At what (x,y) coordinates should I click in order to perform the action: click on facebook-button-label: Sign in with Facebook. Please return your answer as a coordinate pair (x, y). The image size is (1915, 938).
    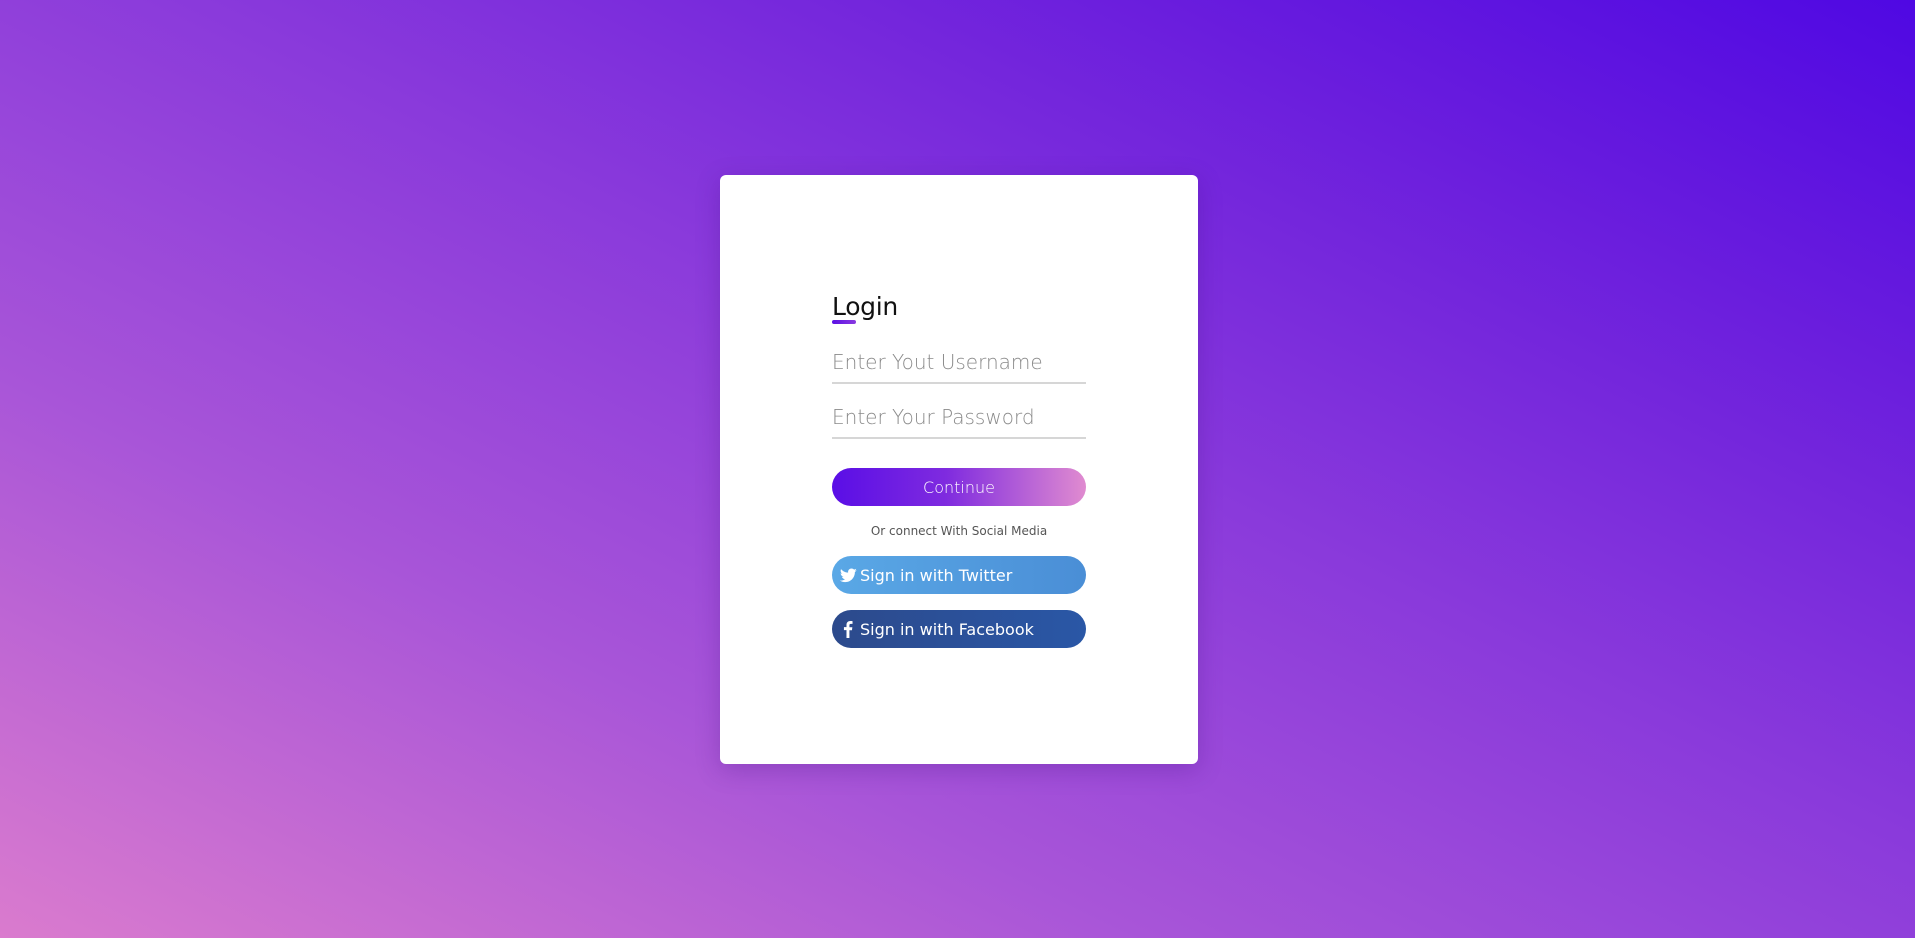
    Looking at the image, I should click on (947, 629).